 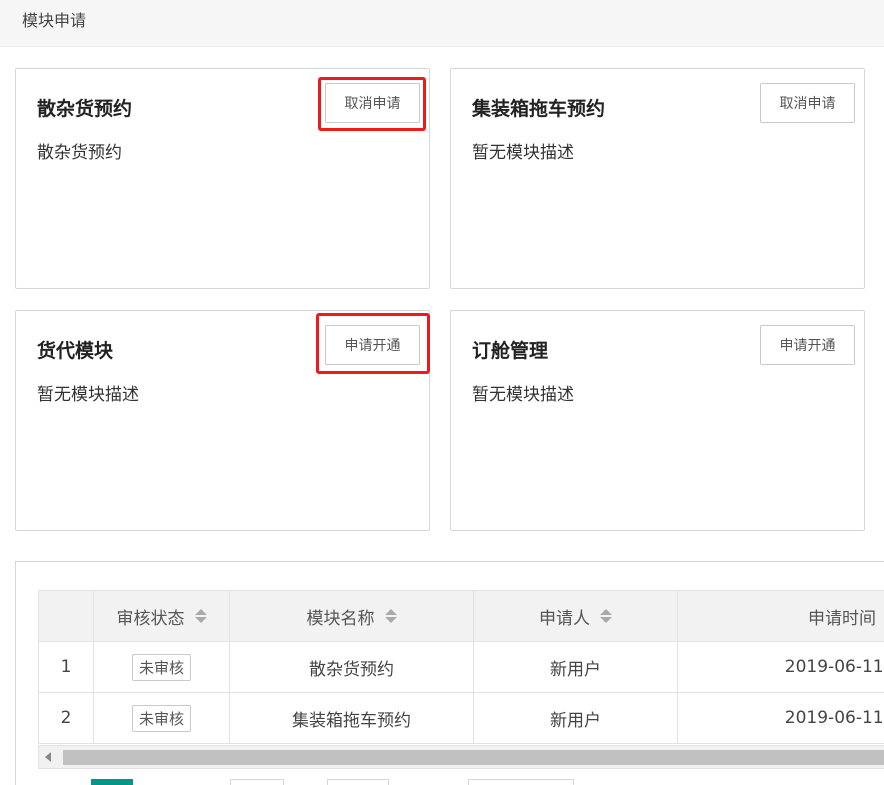 What do you see at coordinates (657, 420) in the screenshot?
I see `module-card-booking-management: 订舱管理 暂无模块描述 申请开通` at bounding box center [657, 420].